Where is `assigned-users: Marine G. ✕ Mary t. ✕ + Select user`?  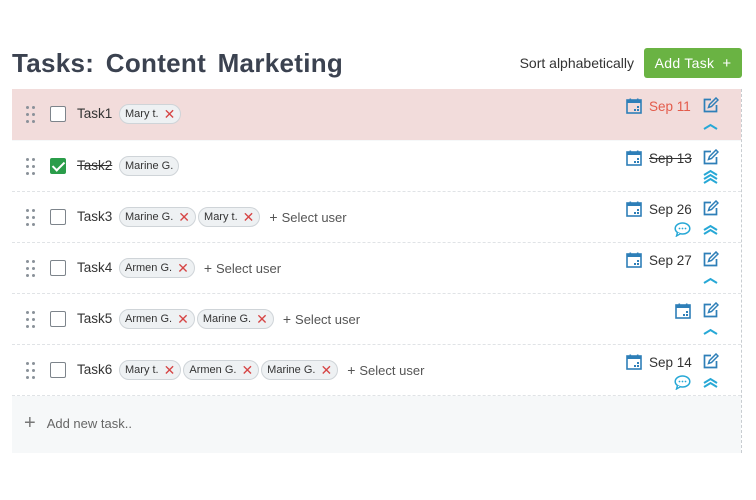
assigned-users: Marine G. ✕ Mary t. ✕ + Select user is located at coordinates (233, 217).